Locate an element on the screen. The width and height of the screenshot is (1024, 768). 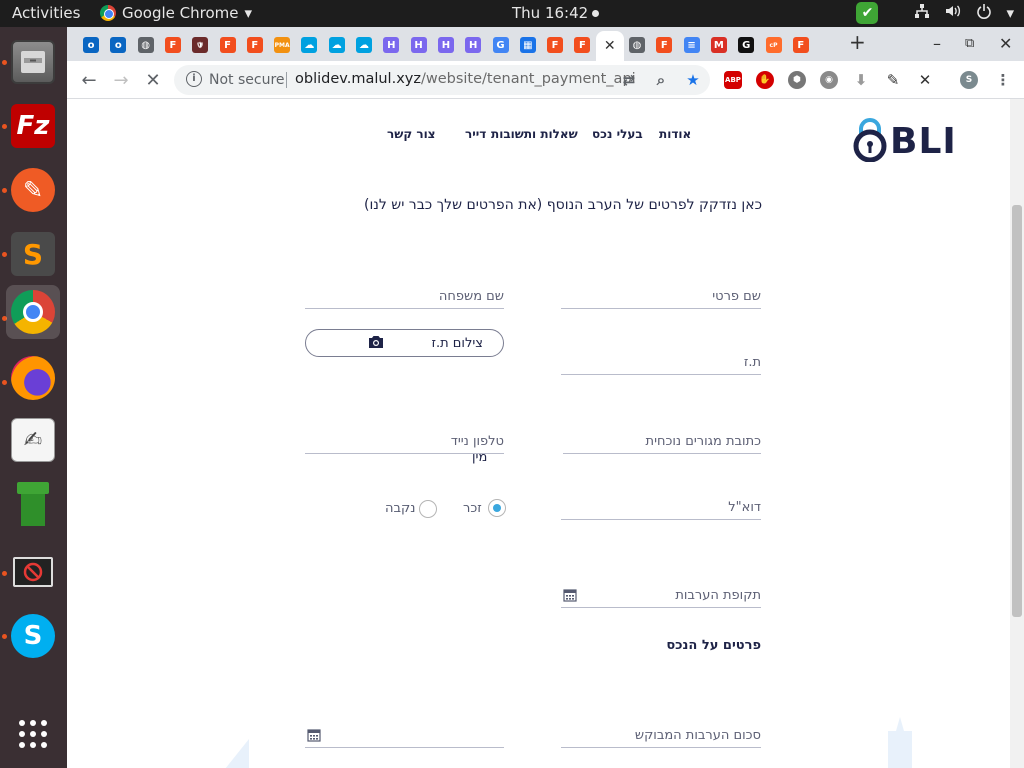
volume-icon is located at coordinates (953, 13).